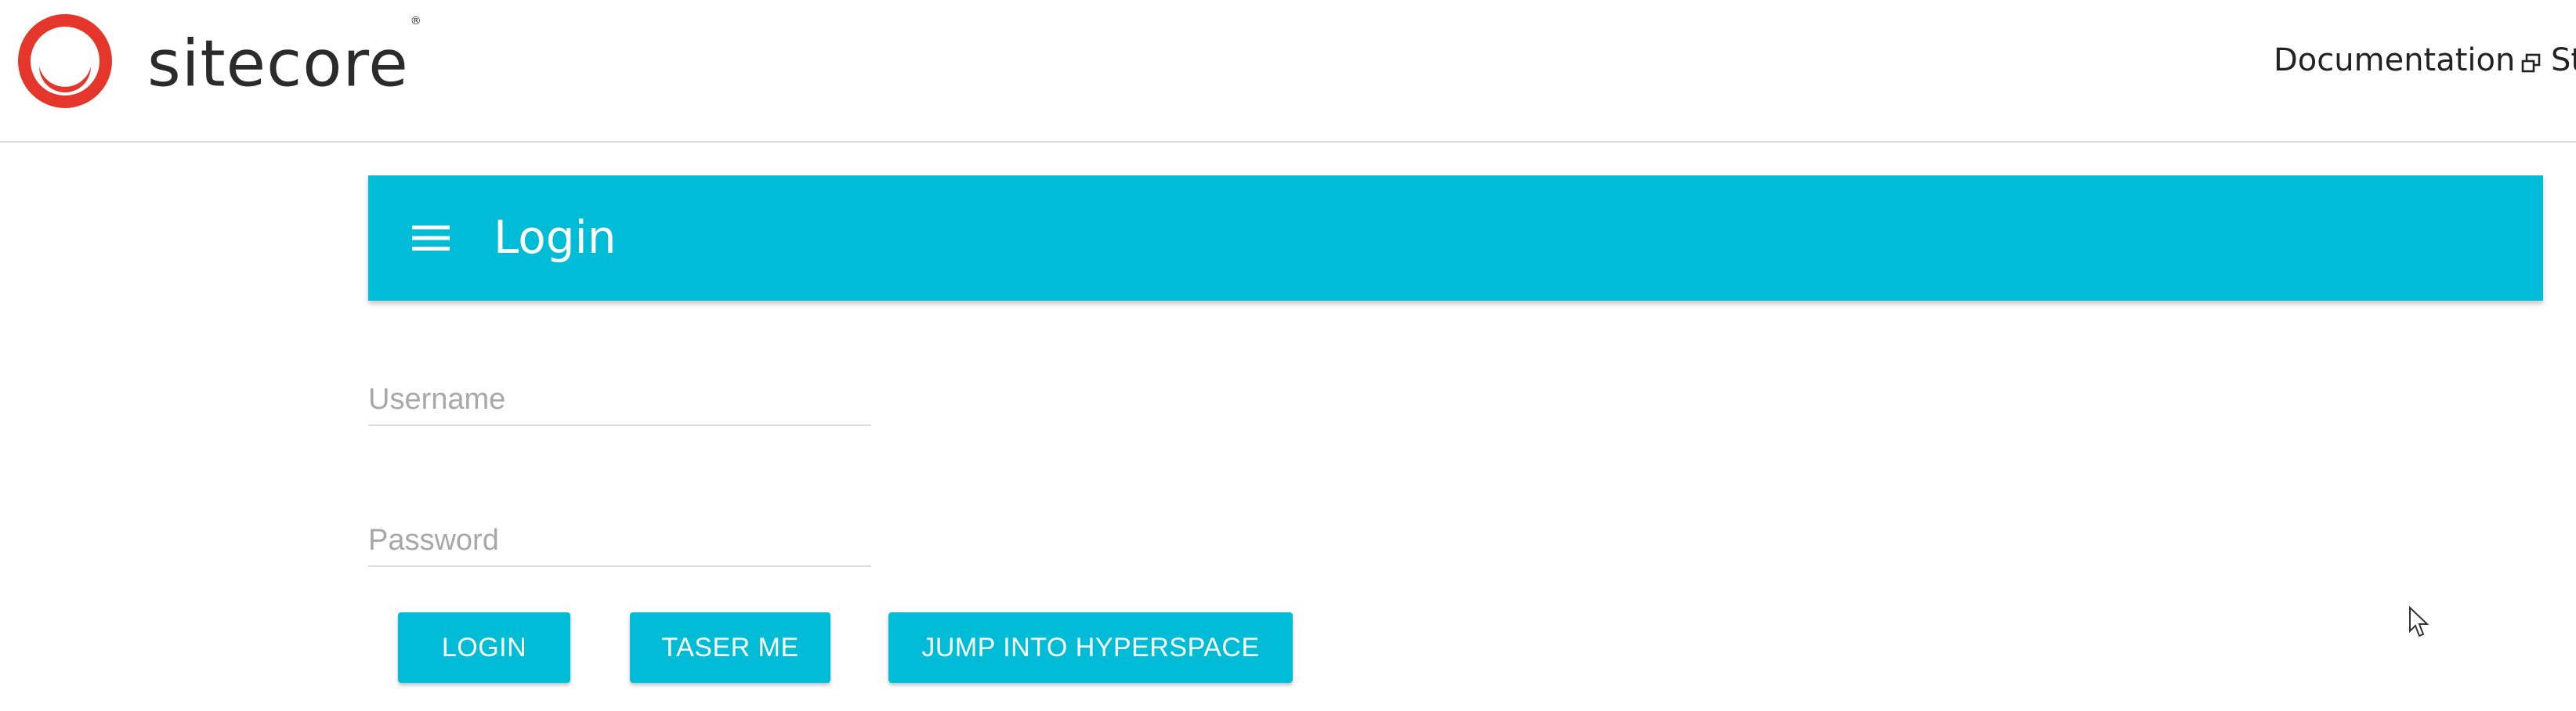  What do you see at coordinates (2531, 63) in the screenshot?
I see `external-link-icon` at bounding box center [2531, 63].